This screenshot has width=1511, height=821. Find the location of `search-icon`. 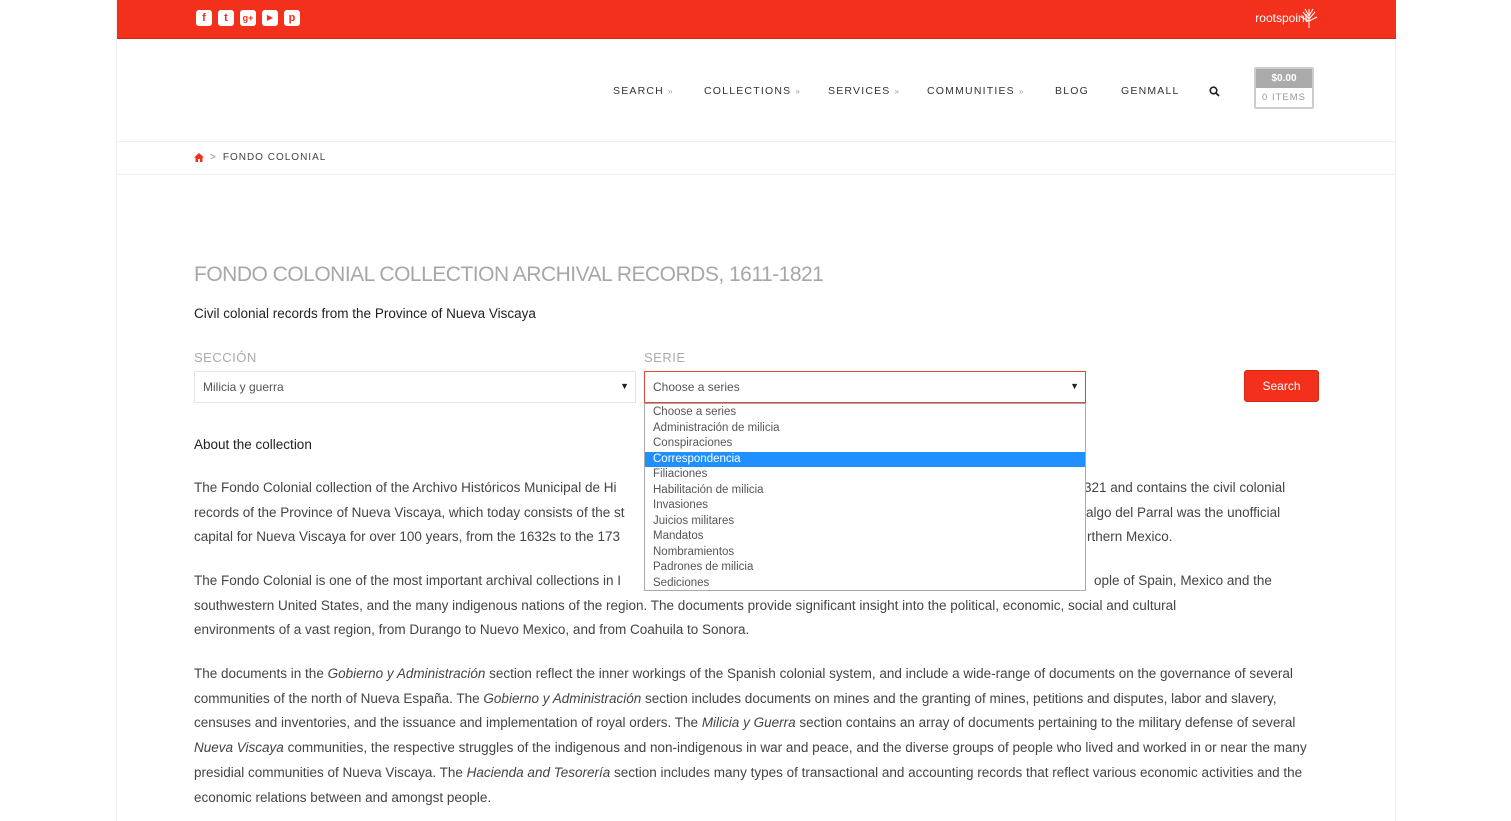

search-icon is located at coordinates (1214, 91).